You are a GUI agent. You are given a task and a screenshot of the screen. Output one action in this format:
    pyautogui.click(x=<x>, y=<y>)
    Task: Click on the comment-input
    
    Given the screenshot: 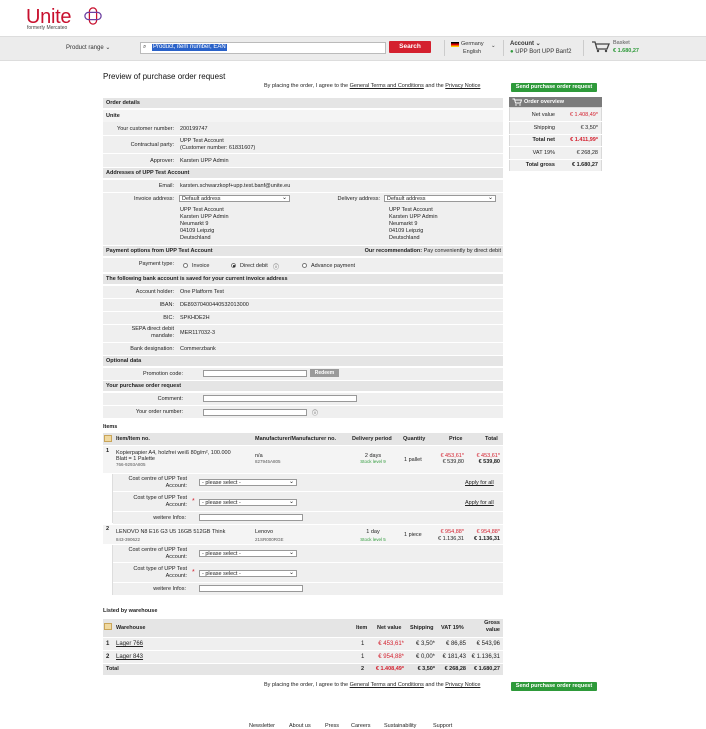 What is the action you would take?
    pyautogui.click(x=280, y=398)
    